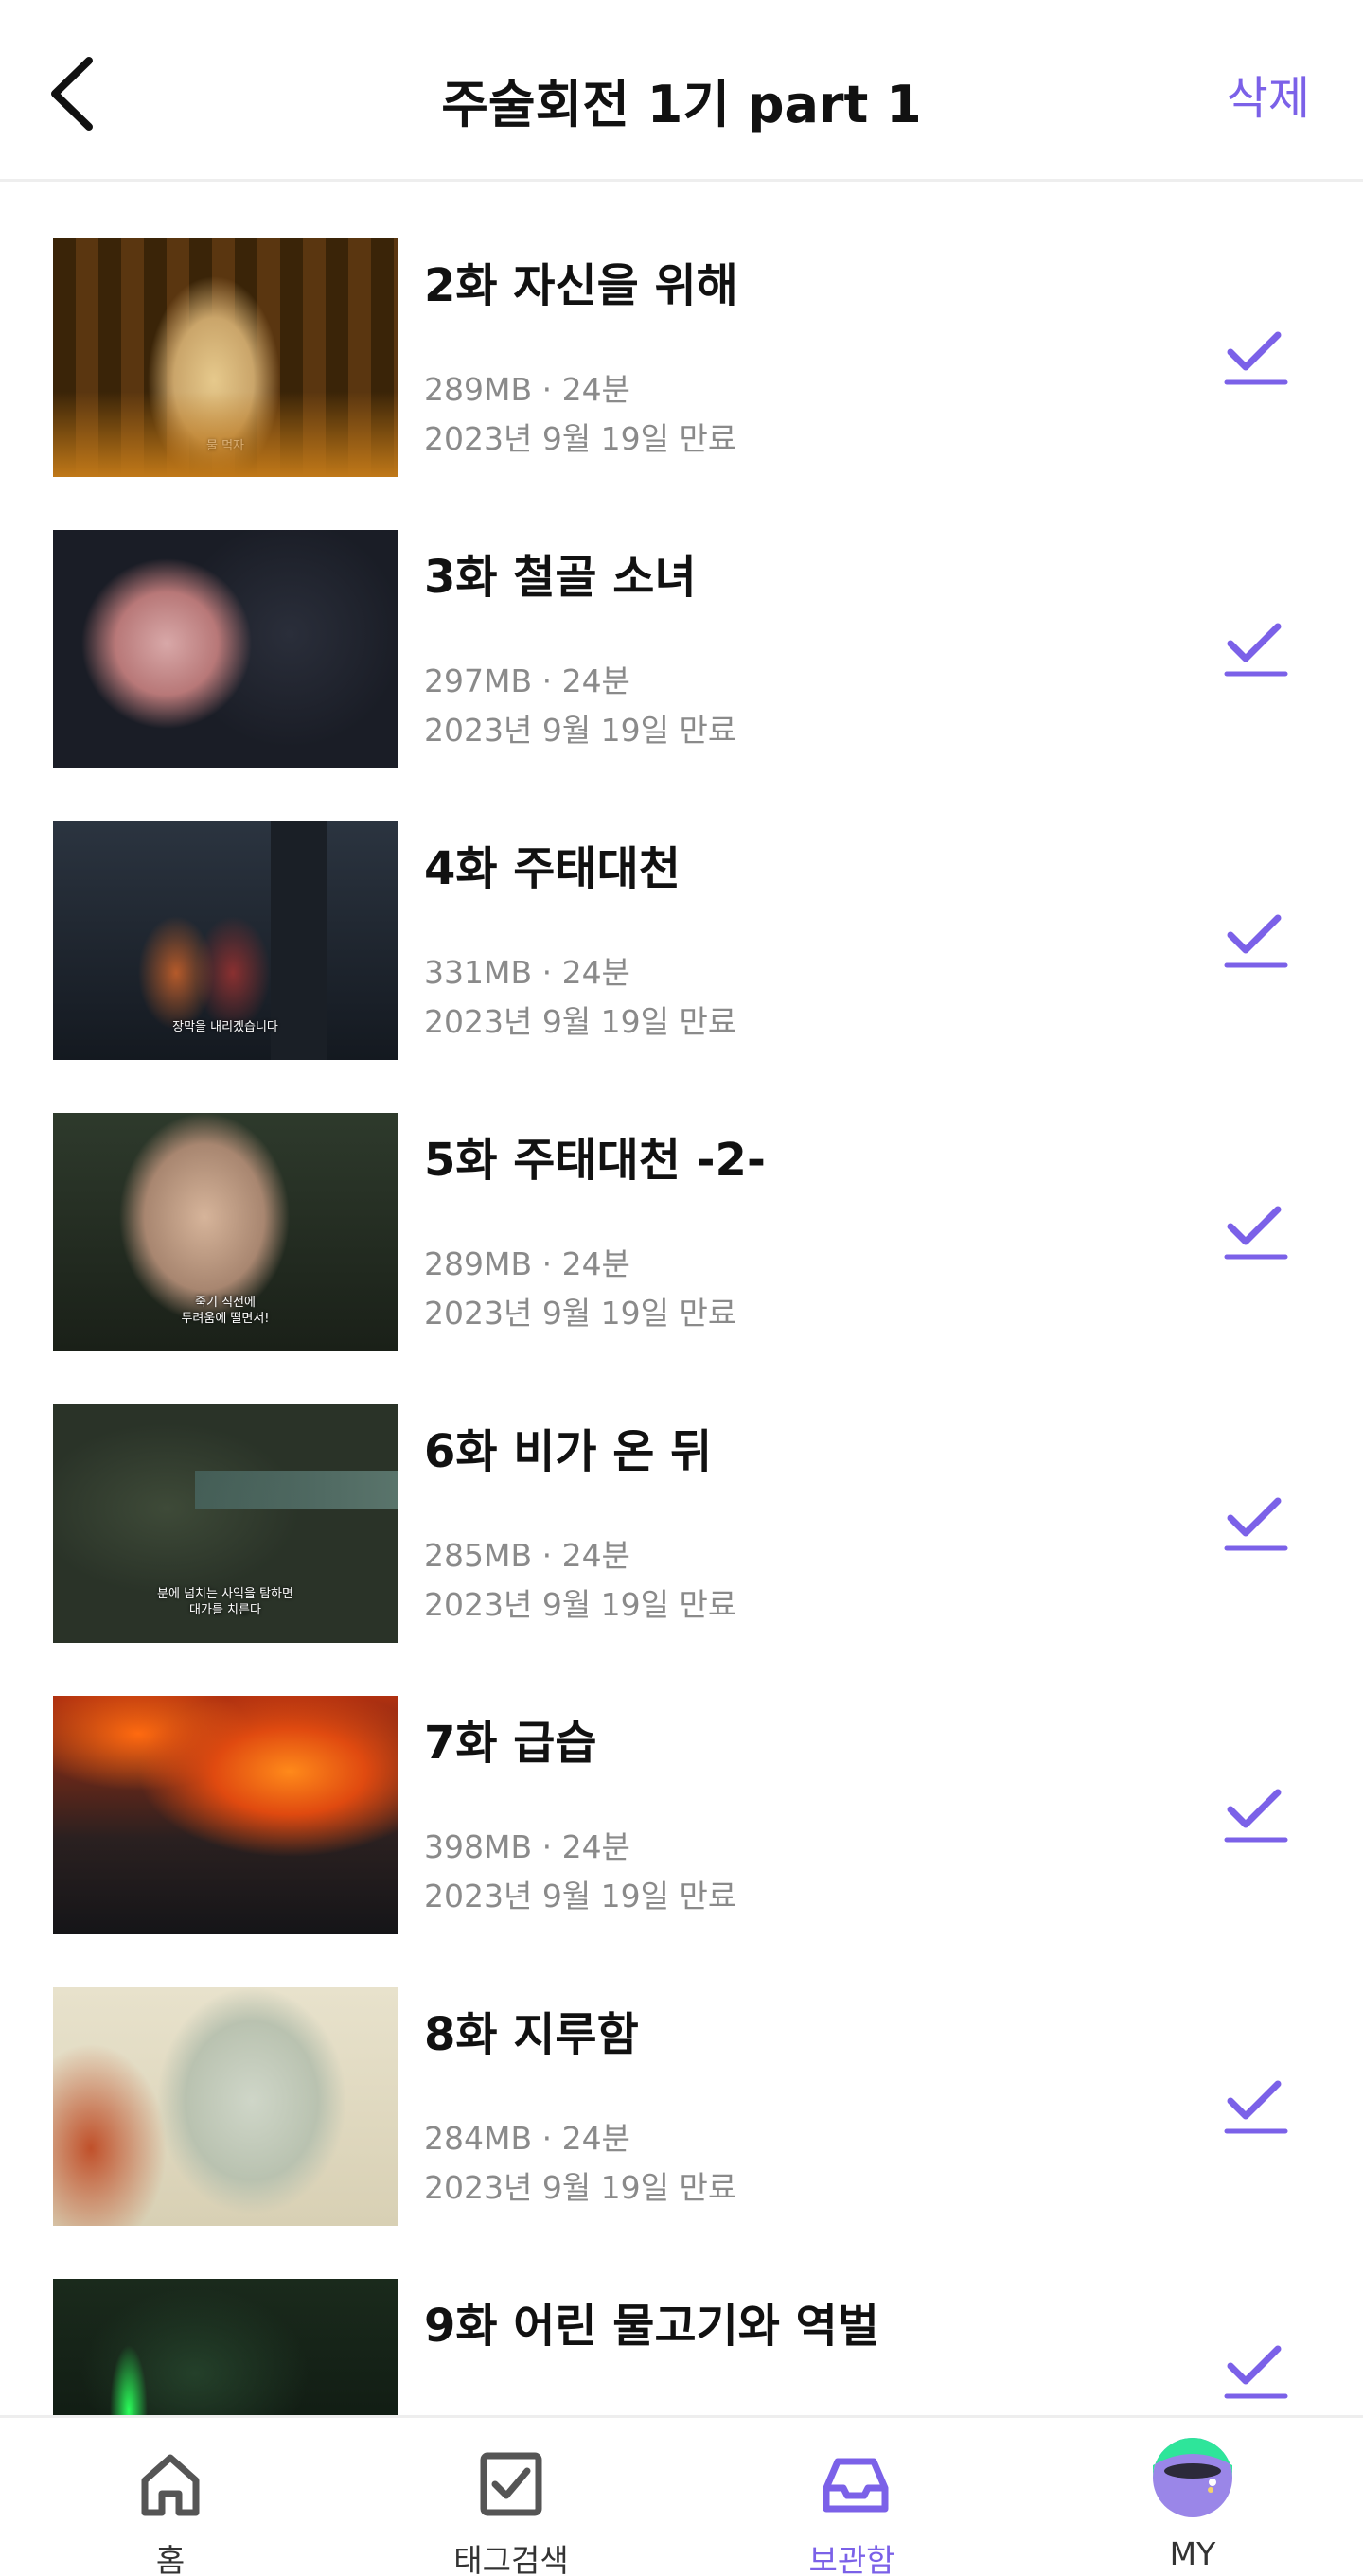 The height and width of the screenshot is (2576, 1363). Describe the element at coordinates (527, 2138) in the screenshot. I see `episode-size-duration: 284MB · 24분` at that location.